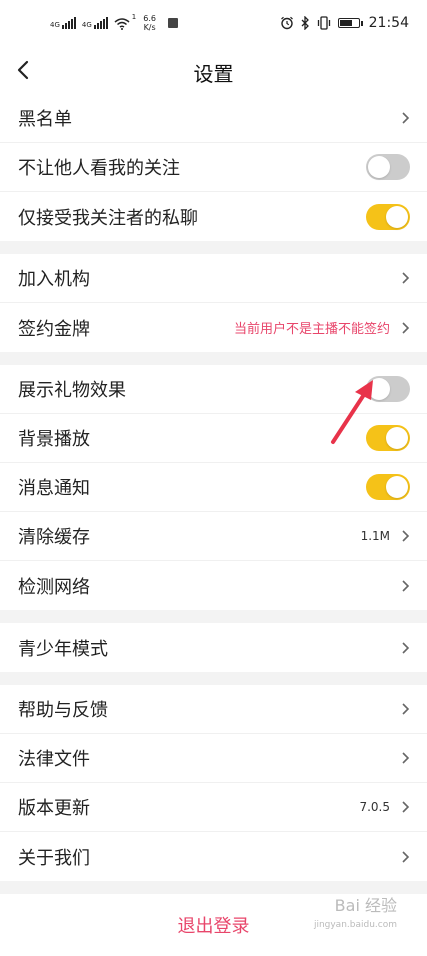 The width and height of the screenshot is (427, 956). What do you see at coordinates (213, 807) in the screenshot?
I see `row-version-update: 版本更新 7.0.5` at bounding box center [213, 807].